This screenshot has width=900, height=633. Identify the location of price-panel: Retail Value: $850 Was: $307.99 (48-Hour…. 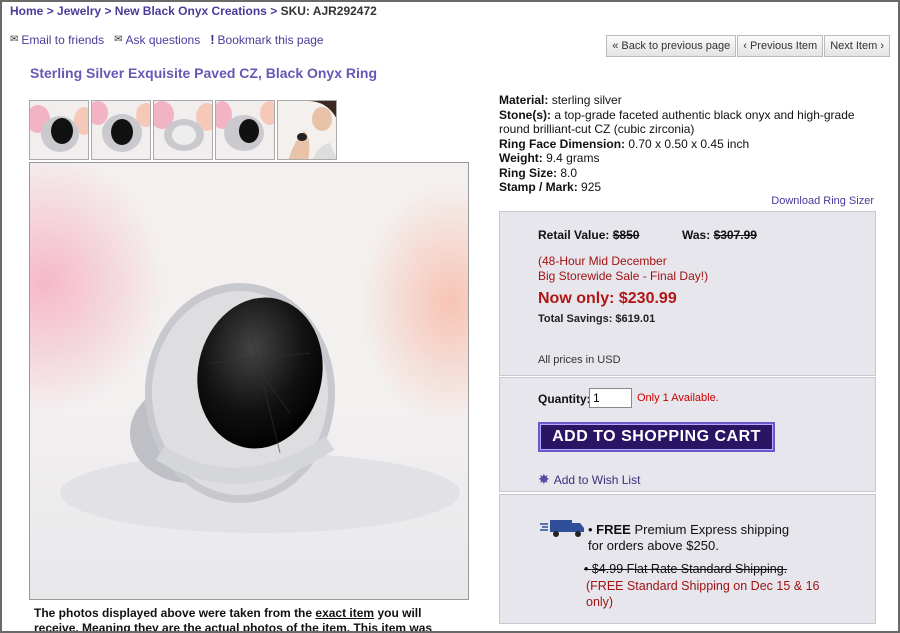
(687, 293).